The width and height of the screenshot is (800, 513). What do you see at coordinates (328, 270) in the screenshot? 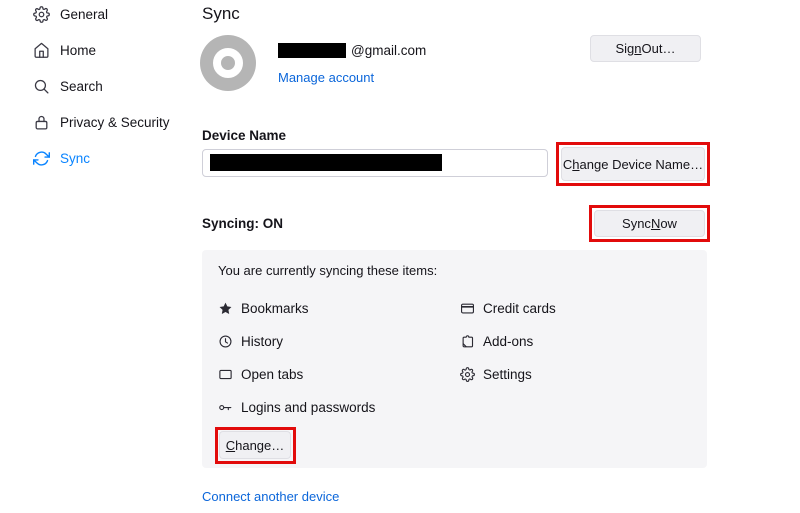
I see `sync-items-intro: You are currently syncing these items:` at bounding box center [328, 270].